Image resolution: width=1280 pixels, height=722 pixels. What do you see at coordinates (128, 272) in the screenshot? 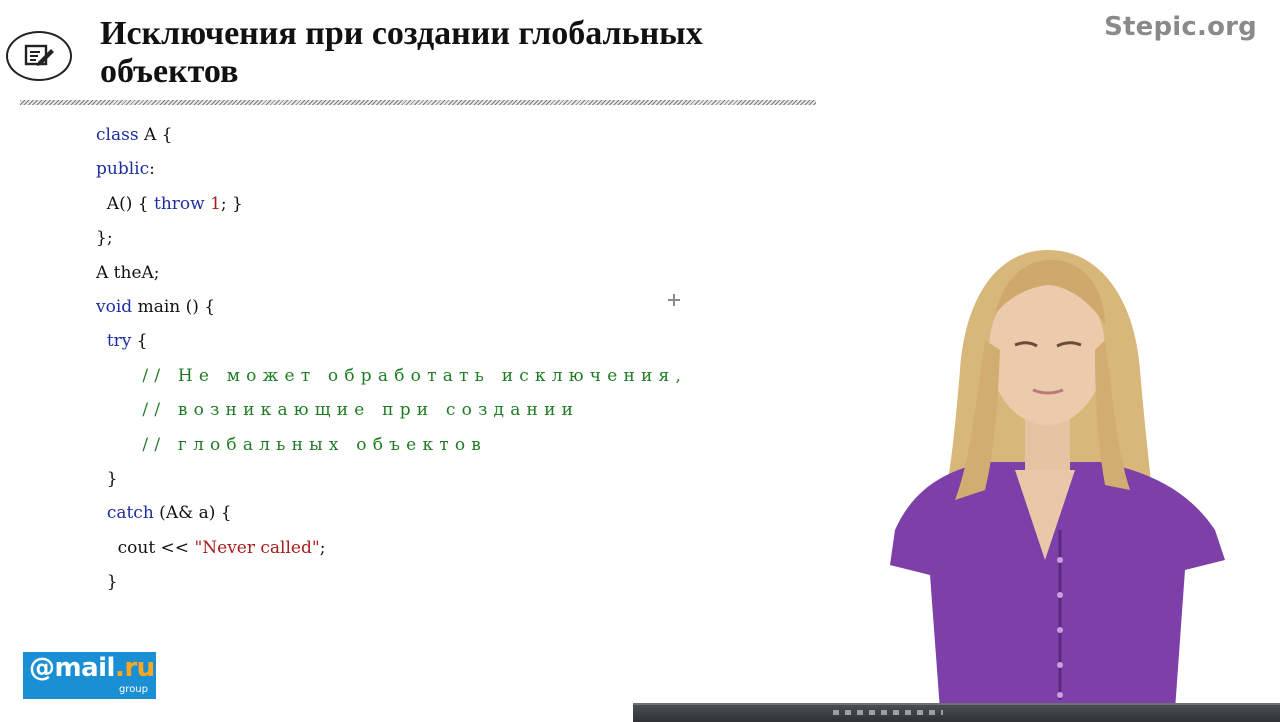
I see `code-line: A theA;` at bounding box center [128, 272].